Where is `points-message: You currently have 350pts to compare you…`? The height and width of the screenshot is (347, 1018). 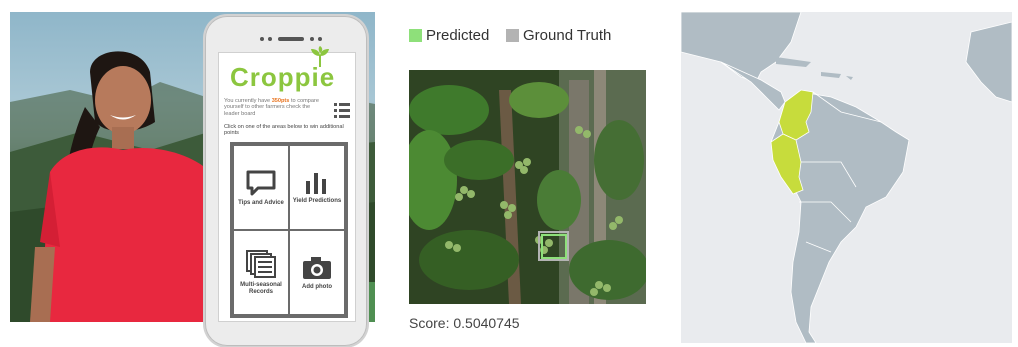
points-message: You currently have 350pts to compare you… is located at coordinates (271, 107).